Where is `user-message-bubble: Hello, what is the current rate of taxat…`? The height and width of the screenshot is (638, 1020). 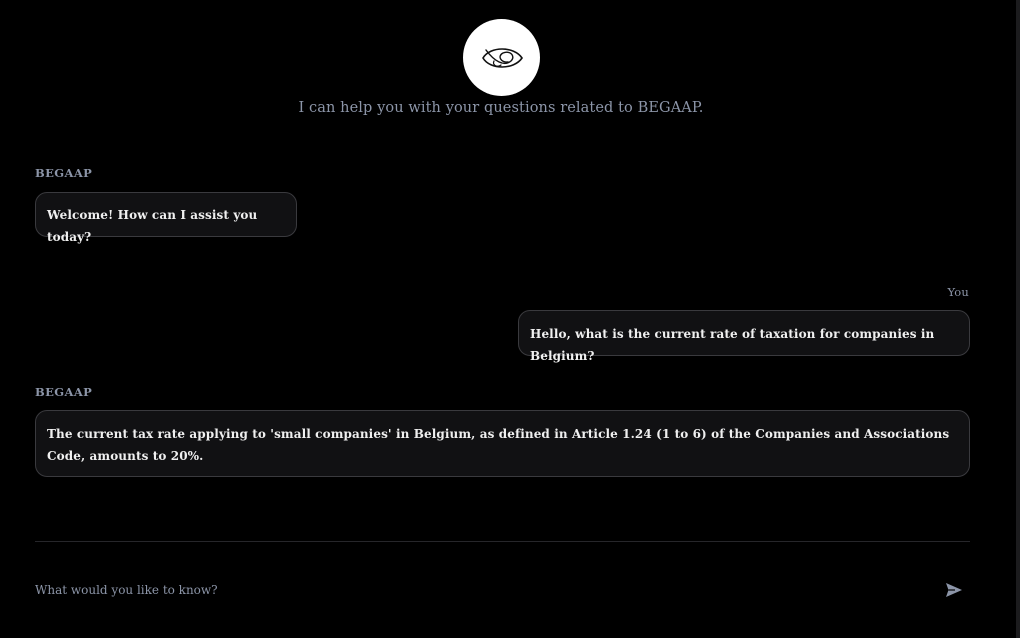 user-message-bubble: Hello, what is the current rate of taxat… is located at coordinates (744, 336).